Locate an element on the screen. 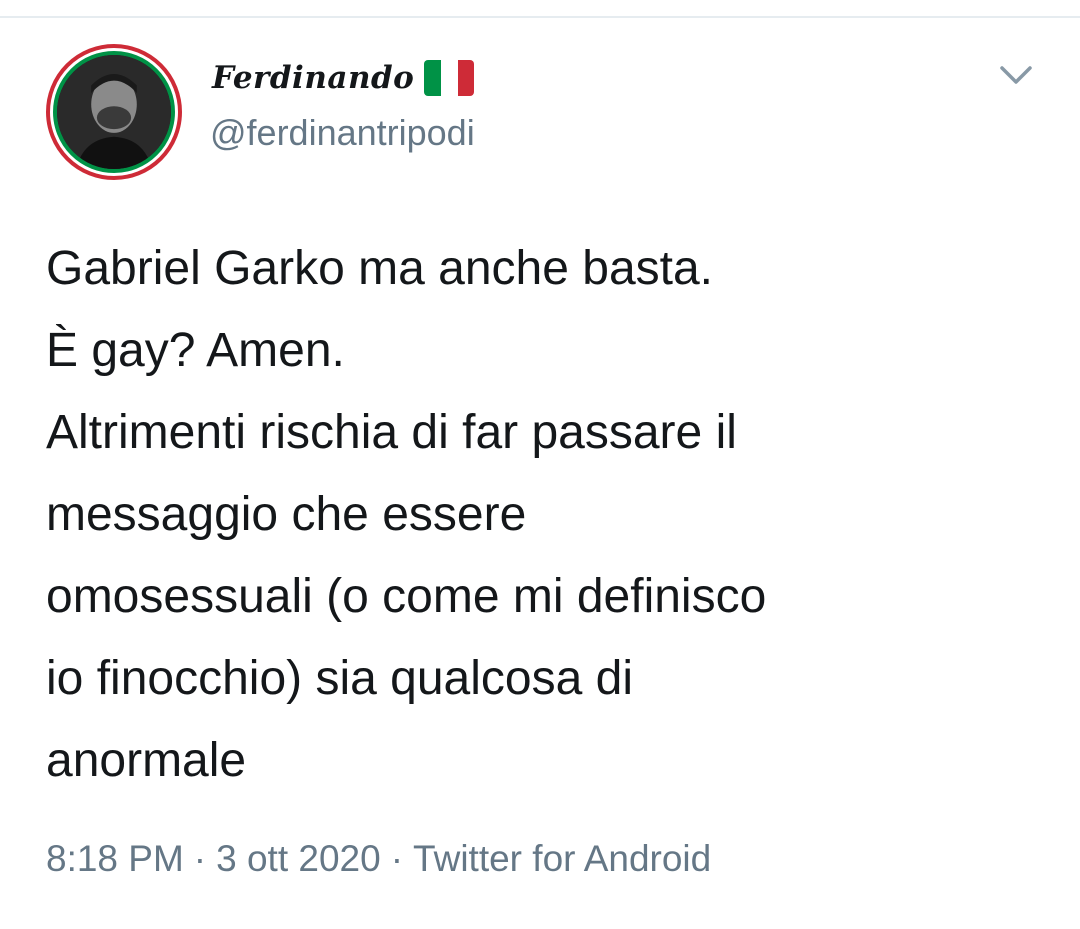  tweet-meta: 8:18 PM · 3 ott 2020 · Twitter for Android is located at coordinates (378, 859).